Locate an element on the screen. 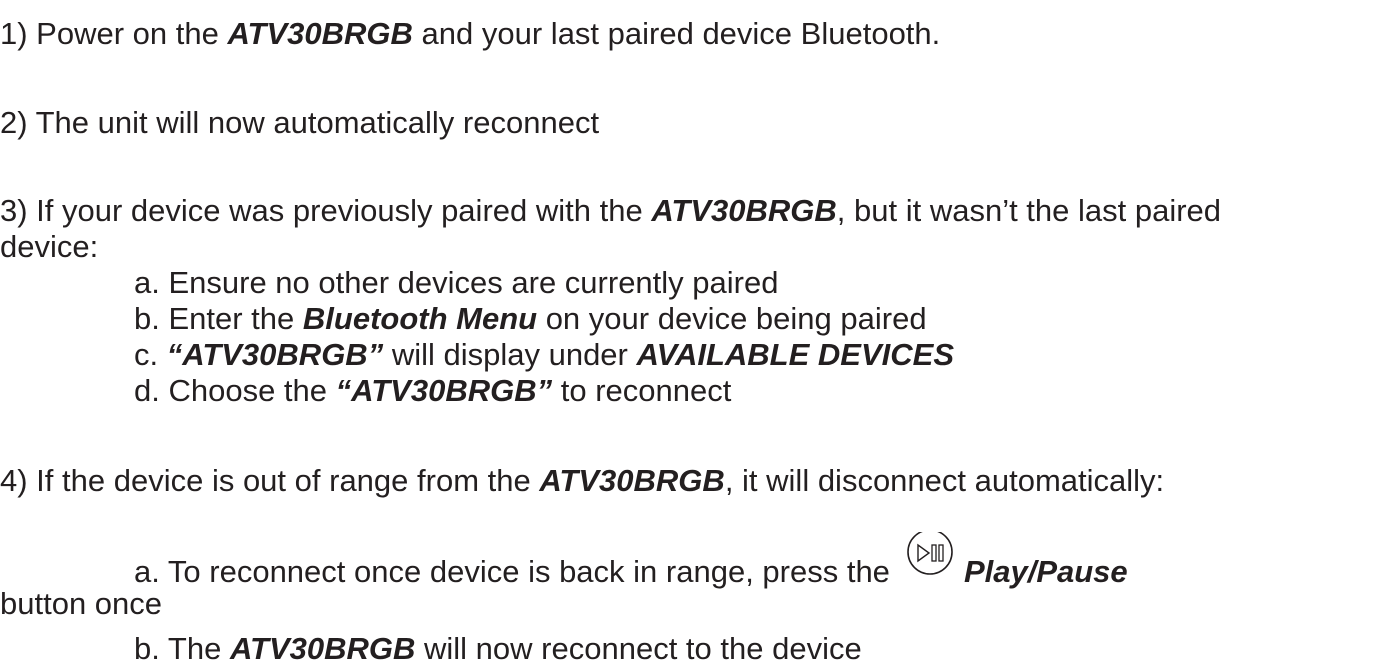  step-4-suffix: , it will disconnect automatically: is located at coordinates (944, 480).